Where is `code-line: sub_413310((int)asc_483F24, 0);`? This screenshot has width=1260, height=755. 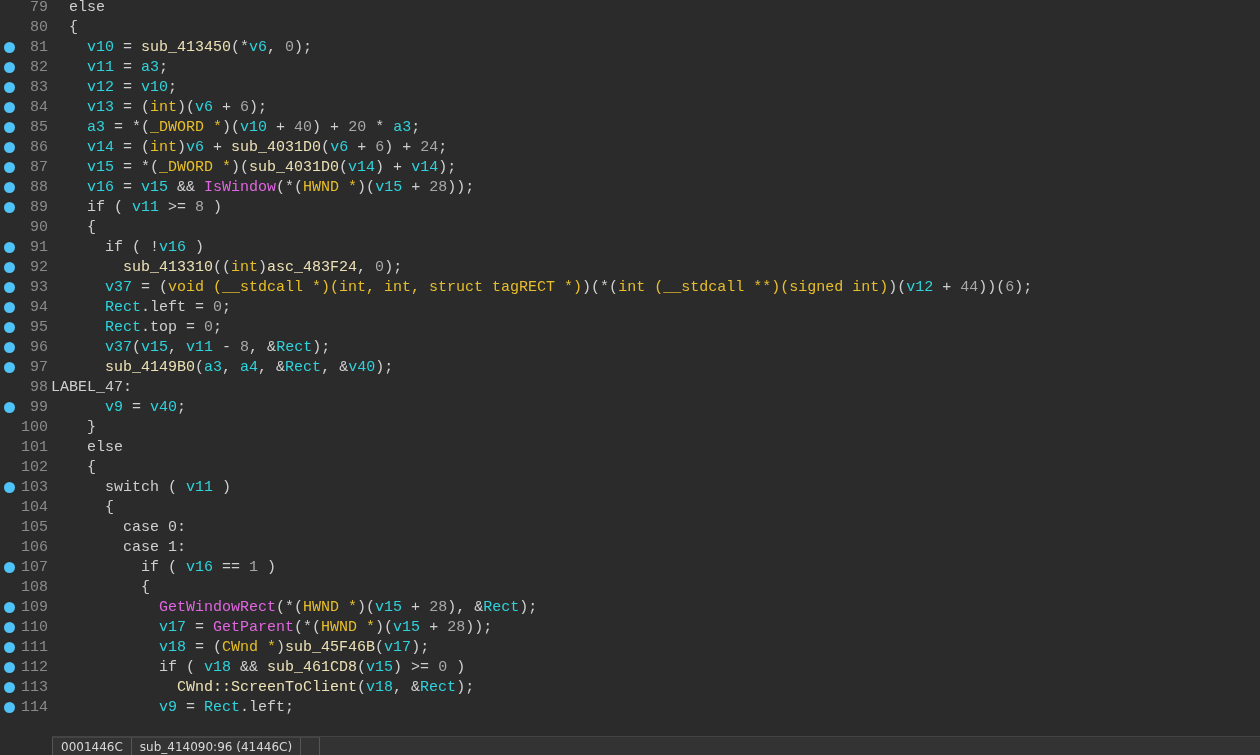 code-line: sub_413310((int)asc_483F24, 0); is located at coordinates (262, 267).